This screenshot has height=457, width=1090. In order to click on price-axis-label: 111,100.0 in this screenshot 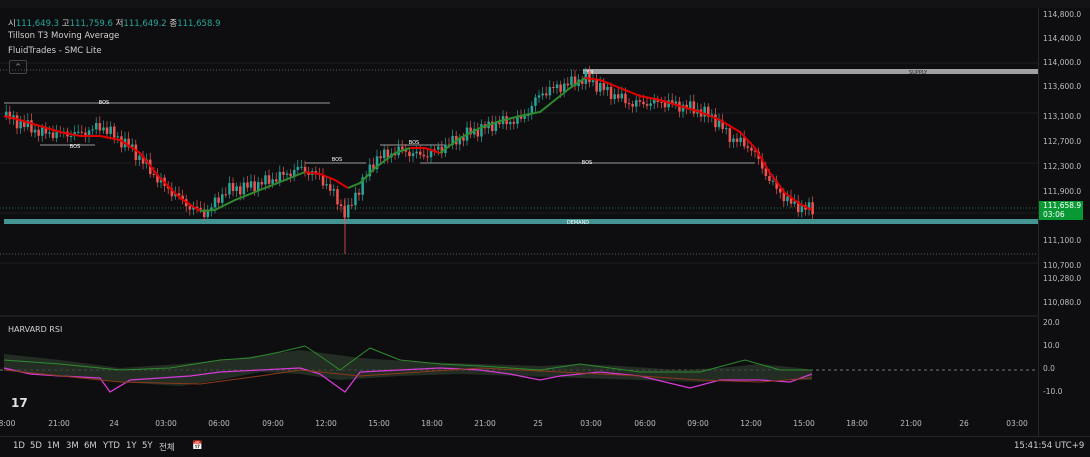, I will do `click(1062, 240)`.